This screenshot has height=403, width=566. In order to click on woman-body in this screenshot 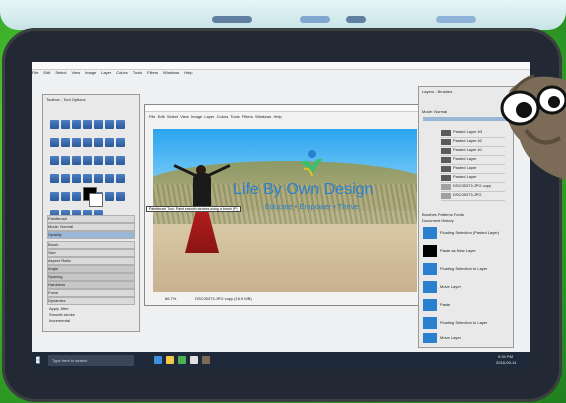, I will do `click(202, 191)`.